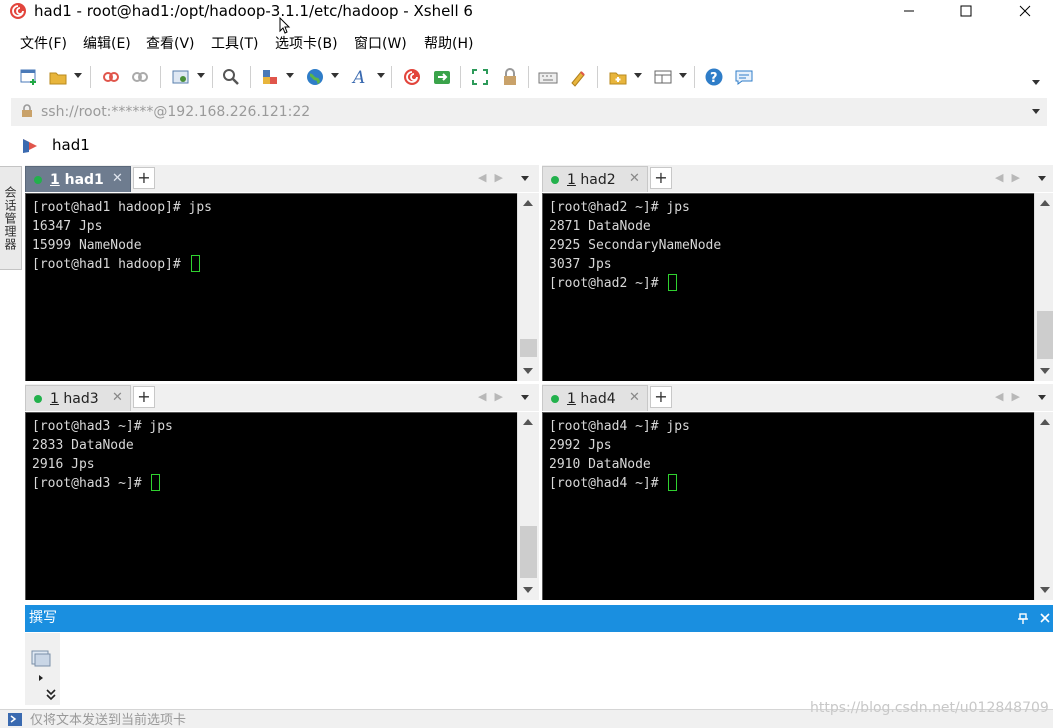  Describe the element at coordinates (619, 207) in the screenshot. I see `terminal-line: [root@had2 ~]# jps` at that location.